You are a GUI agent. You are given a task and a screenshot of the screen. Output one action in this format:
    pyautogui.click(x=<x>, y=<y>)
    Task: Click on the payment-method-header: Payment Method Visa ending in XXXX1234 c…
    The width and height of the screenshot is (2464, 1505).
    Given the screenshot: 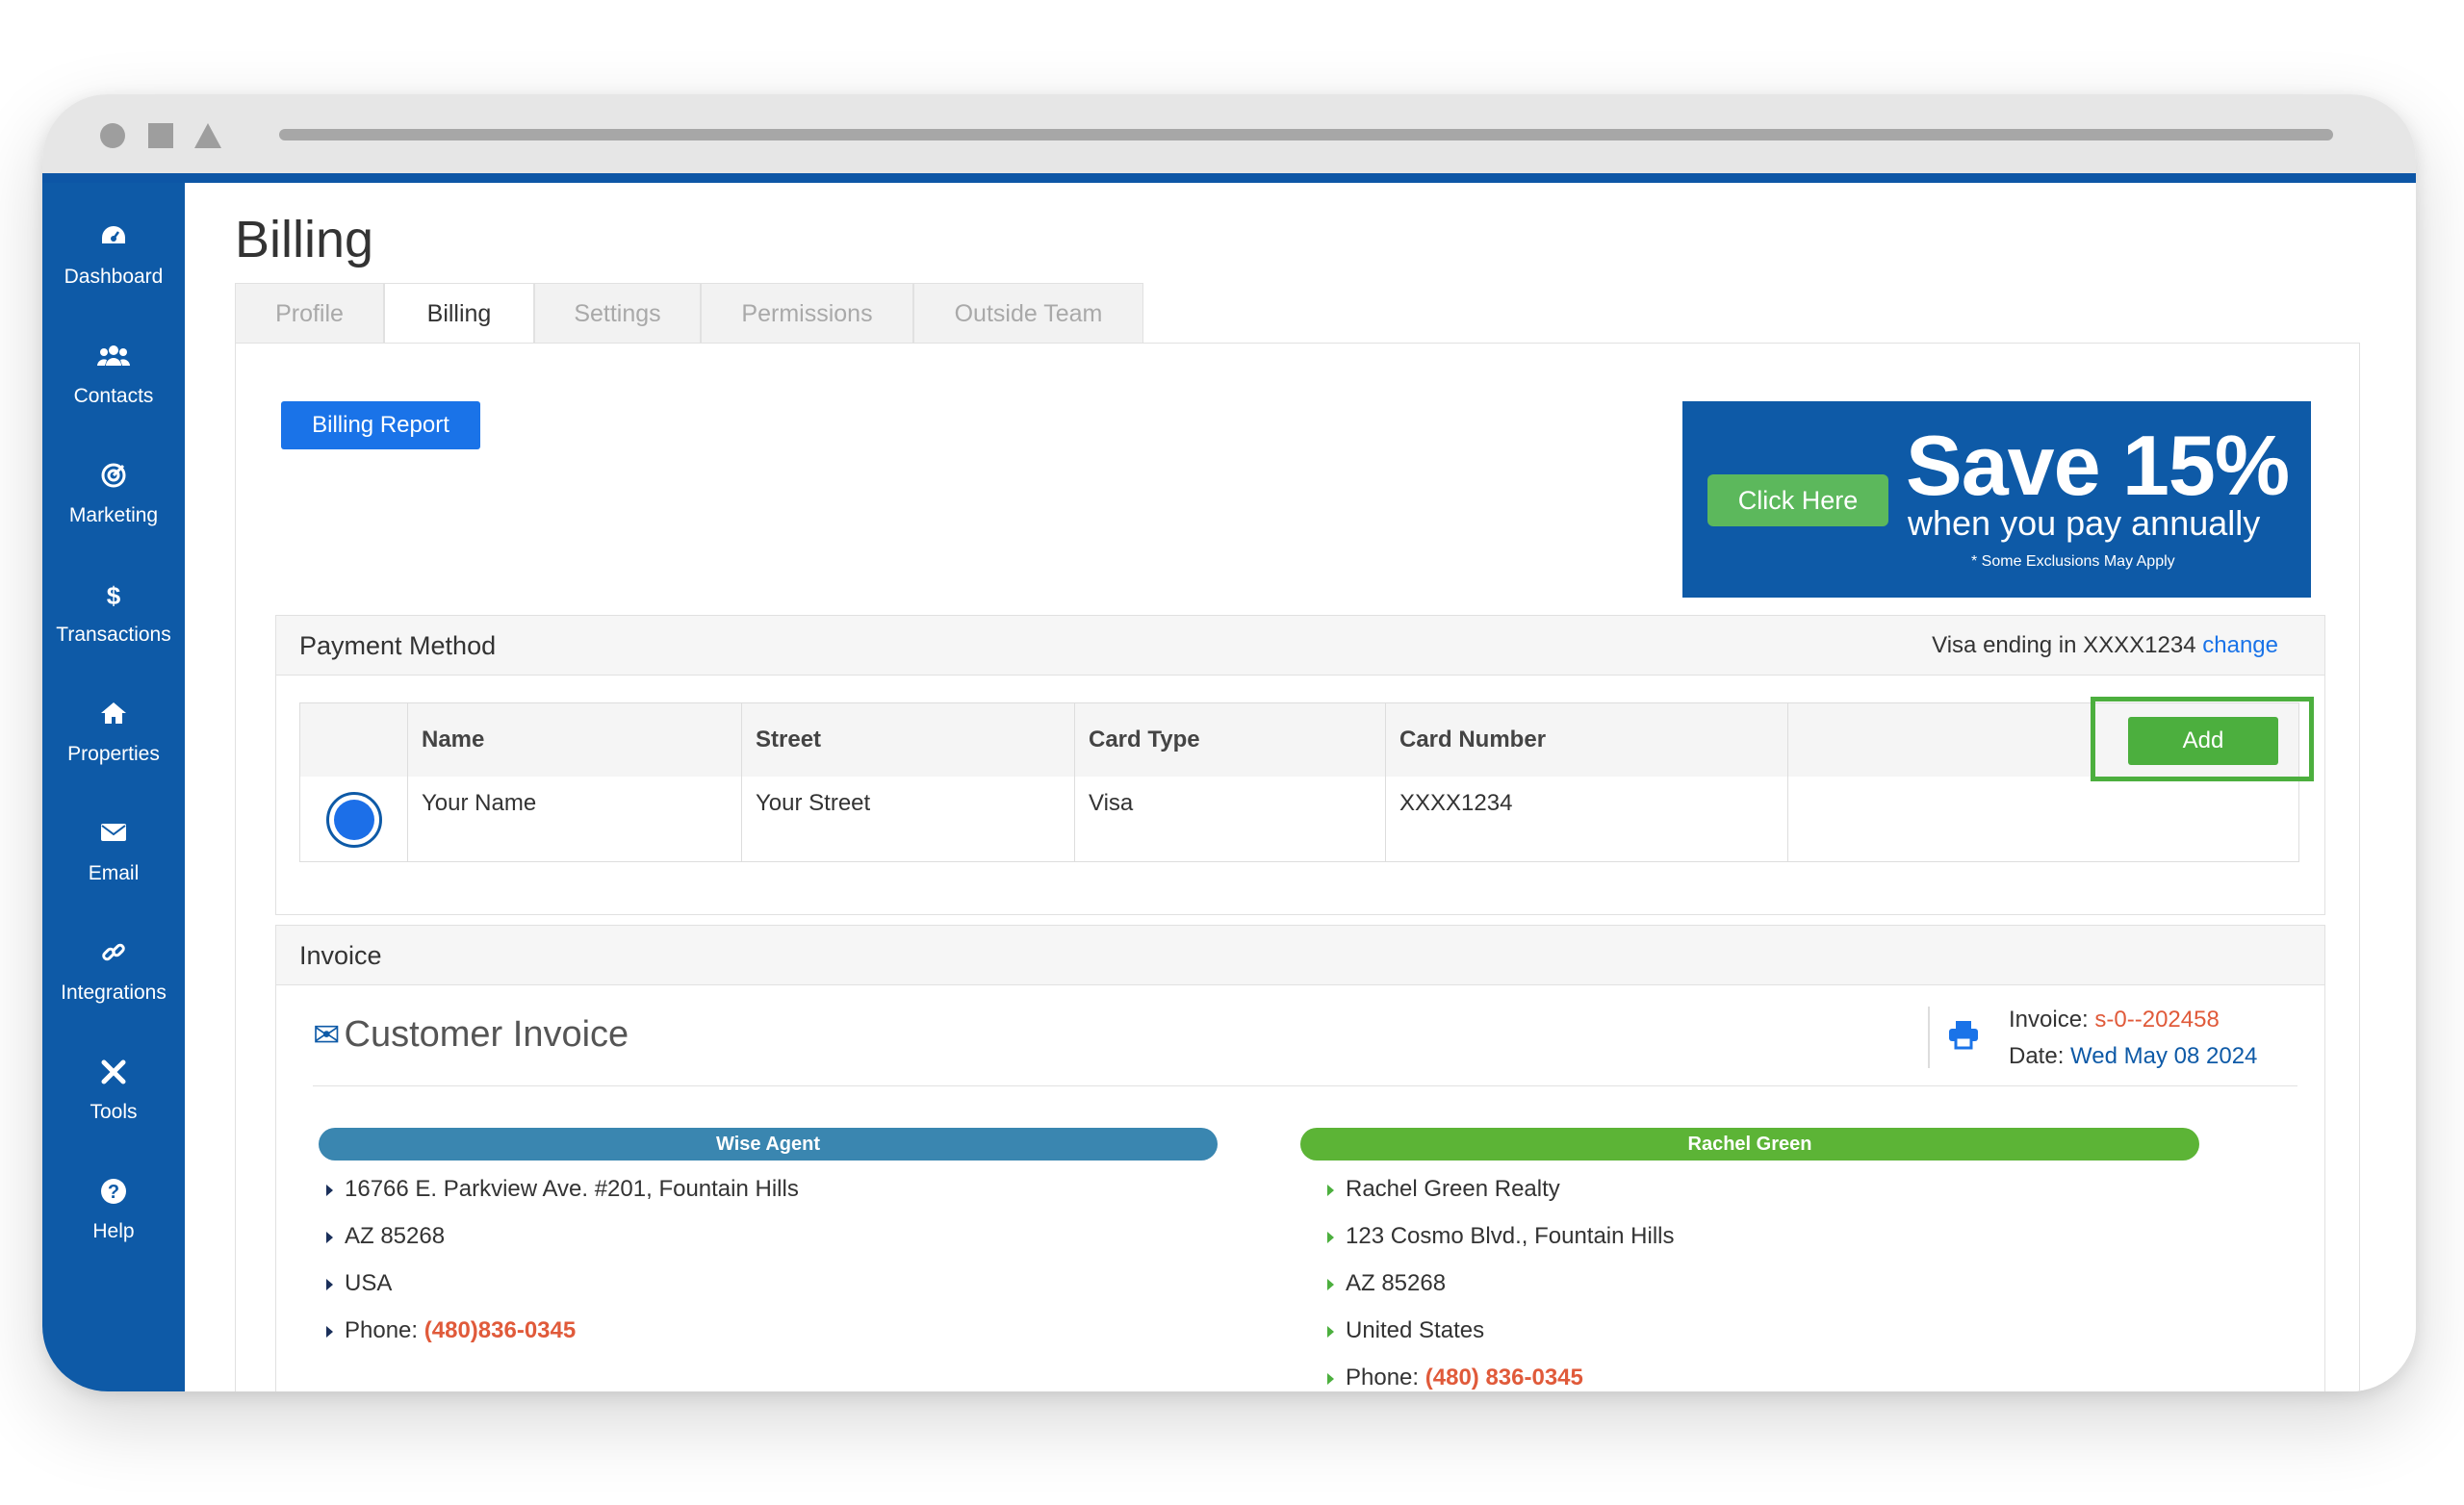 What is the action you would take?
    pyautogui.click(x=1300, y=646)
    